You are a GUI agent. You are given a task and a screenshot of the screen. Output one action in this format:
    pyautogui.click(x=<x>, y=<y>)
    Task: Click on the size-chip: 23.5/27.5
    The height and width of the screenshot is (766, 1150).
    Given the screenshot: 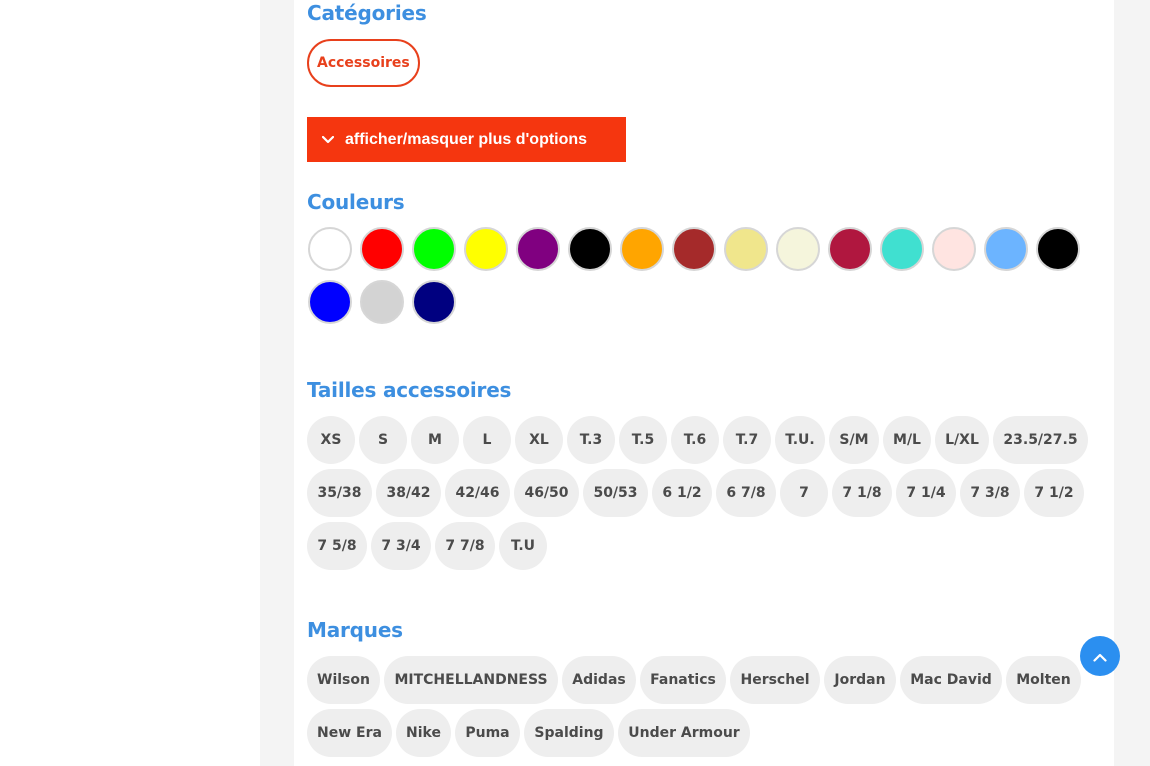 What is the action you would take?
    pyautogui.click(x=1040, y=440)
    